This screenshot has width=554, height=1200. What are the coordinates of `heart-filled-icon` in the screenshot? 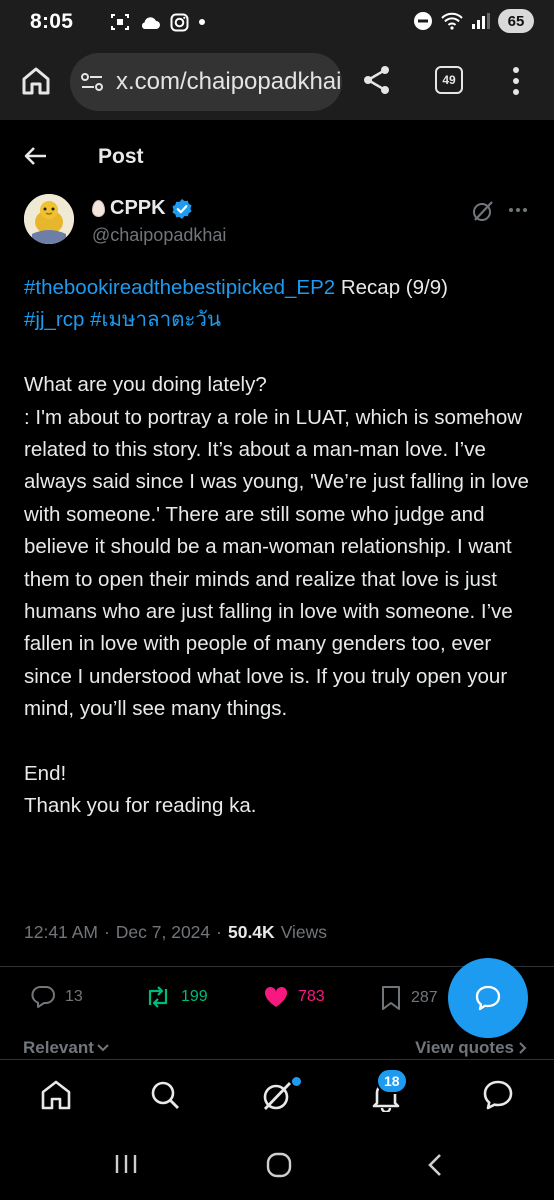 It's located at (276, 996).